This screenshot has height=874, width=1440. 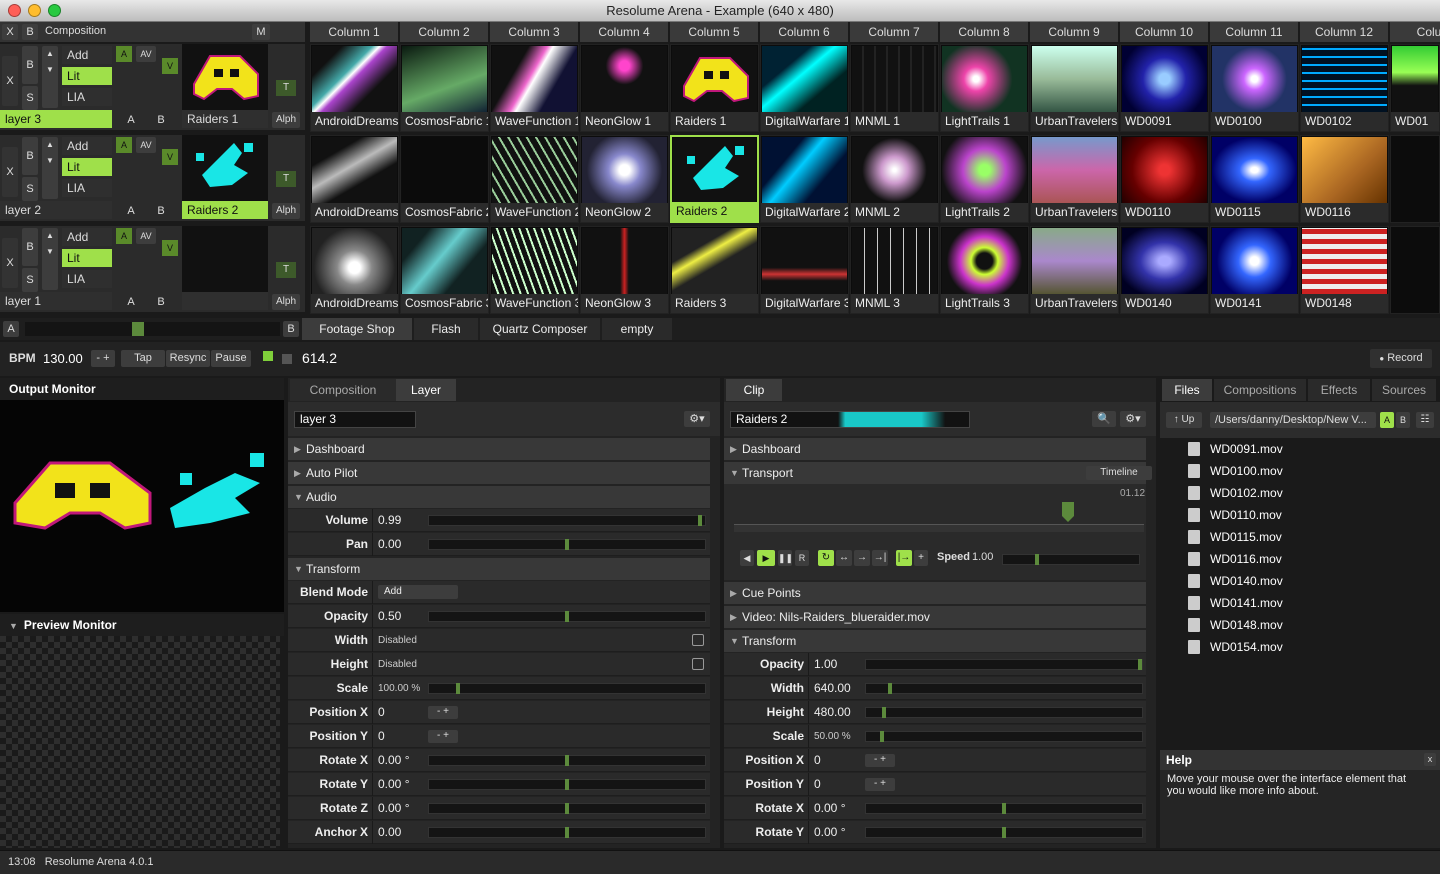 What do you see at coordinates (343, 390) in the screenshot?
I see `tab-composition: Composition` at bounding box center [343, 390].